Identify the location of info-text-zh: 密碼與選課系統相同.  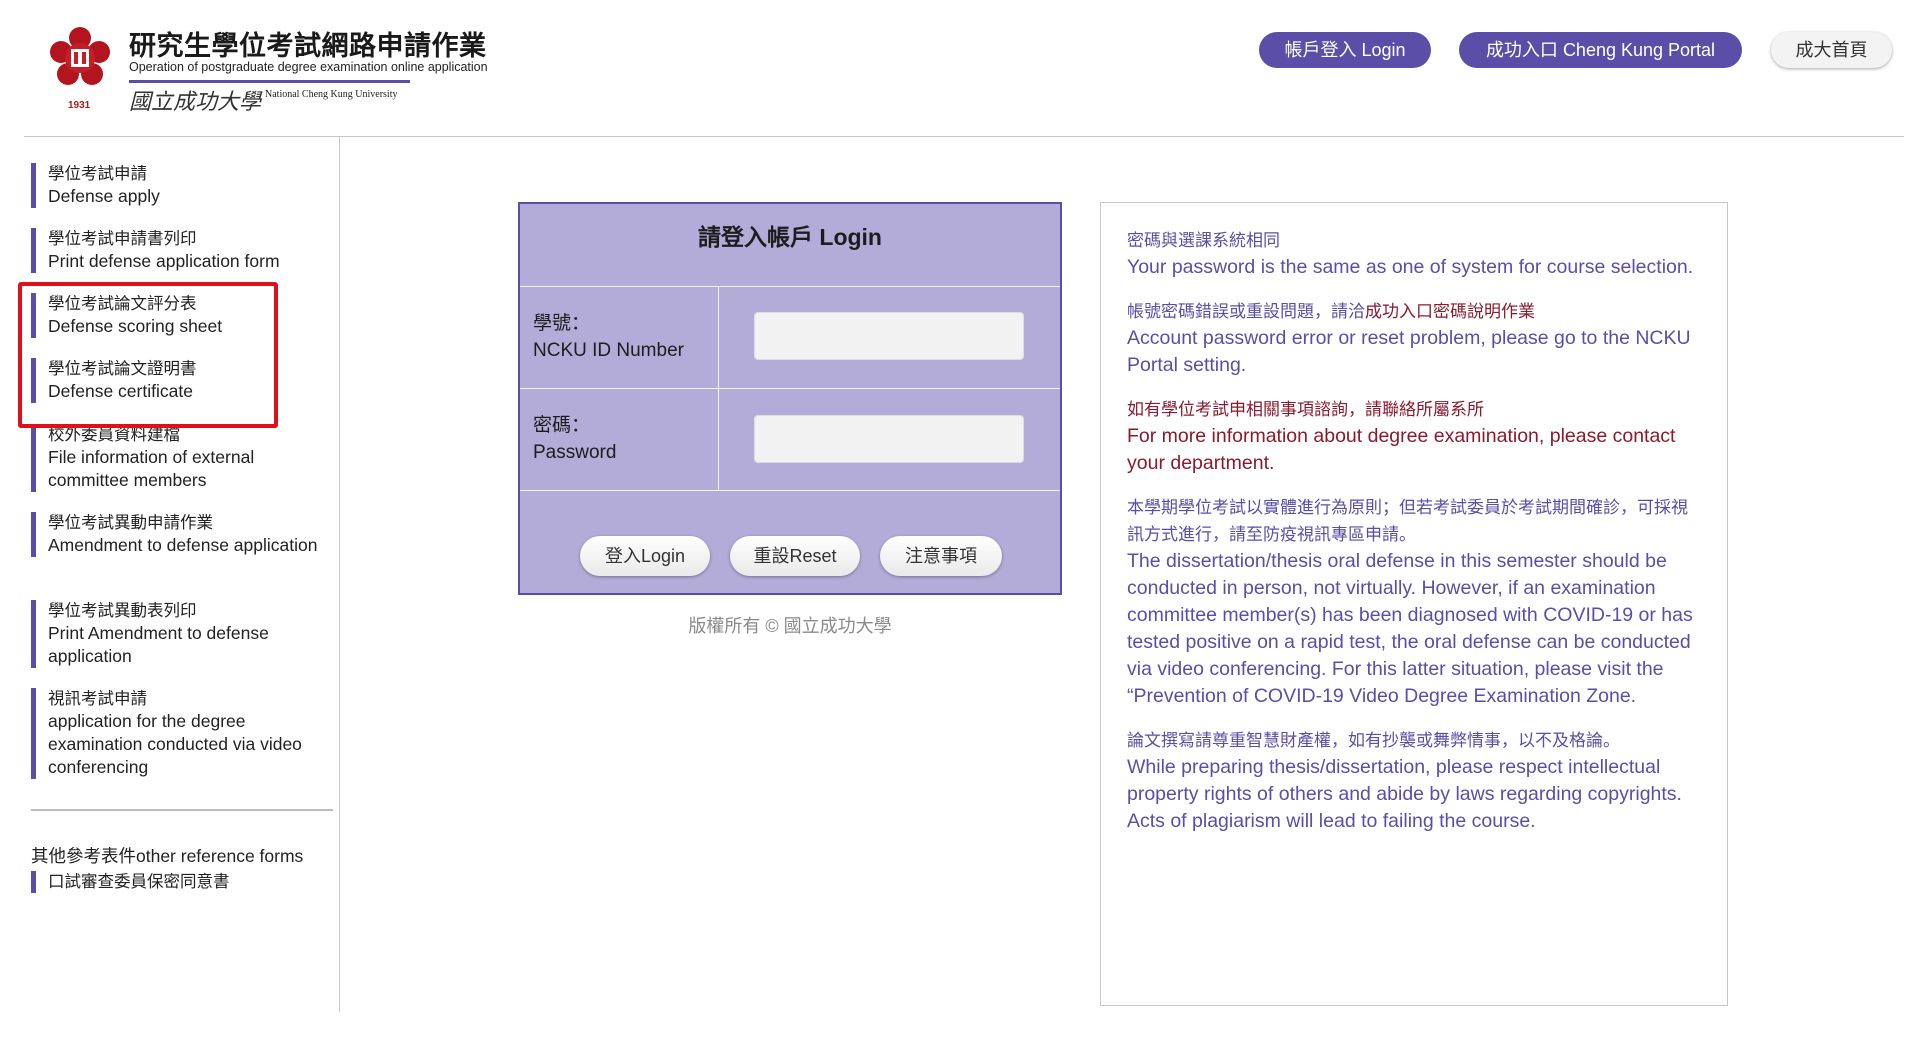
(1203, 240).